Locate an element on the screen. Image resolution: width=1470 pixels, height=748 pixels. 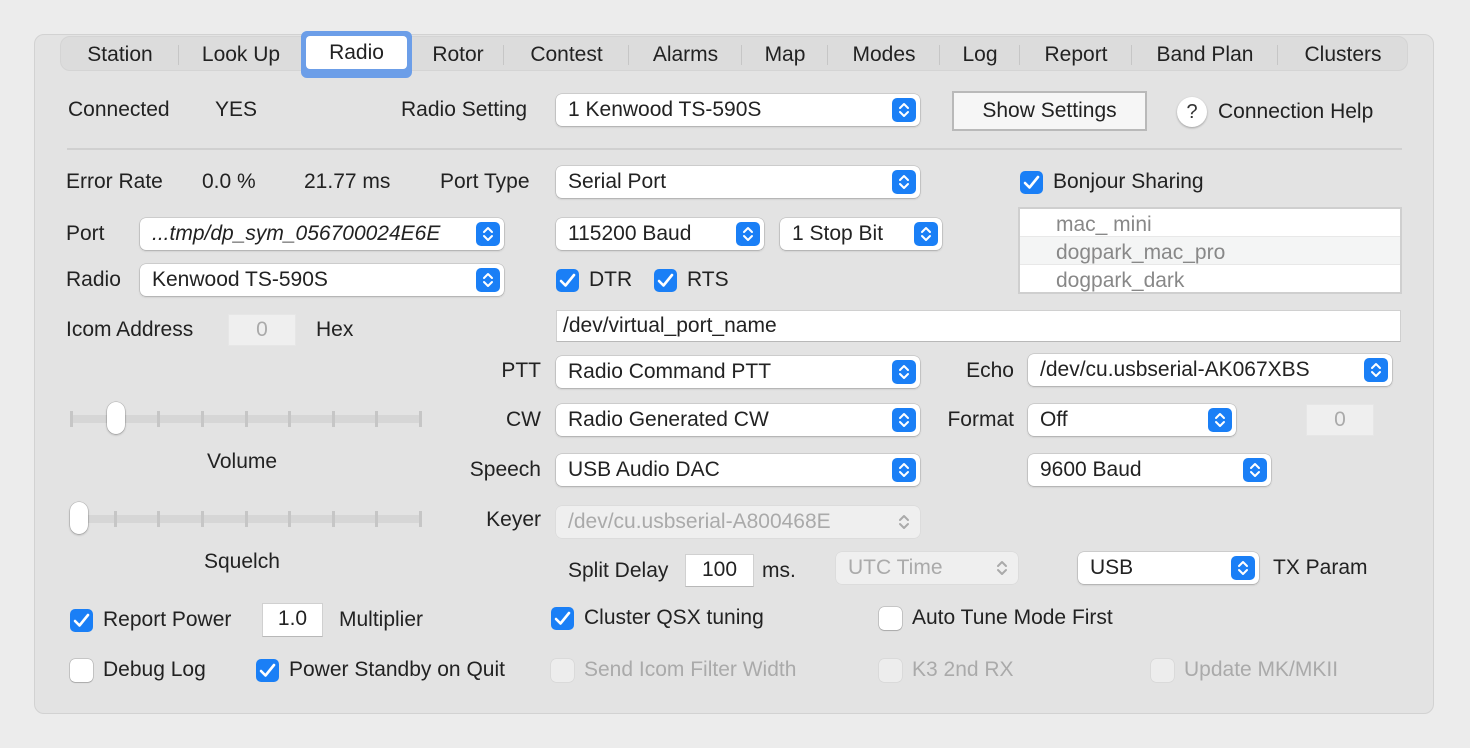
icom-address-field: 0 is located at coordinates (262, 330).